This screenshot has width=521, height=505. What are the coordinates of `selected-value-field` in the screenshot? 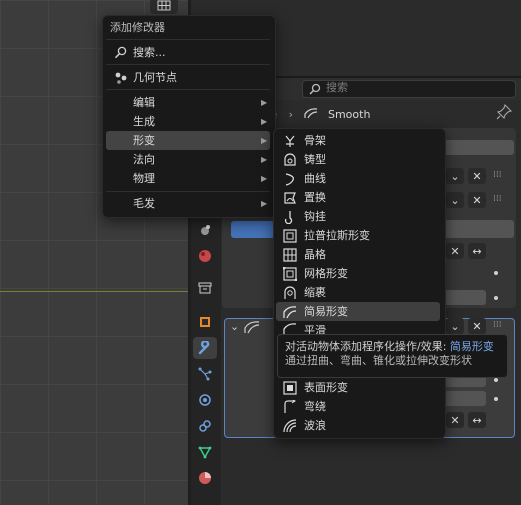 It's located at (253, 229).